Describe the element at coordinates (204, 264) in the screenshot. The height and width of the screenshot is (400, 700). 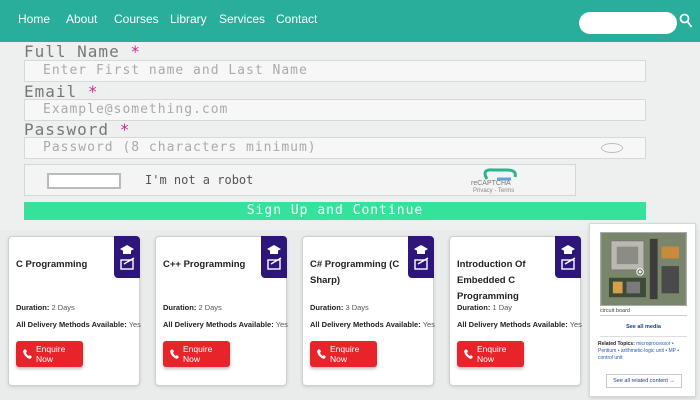
I see `course-title: C++ Programming` at that location.